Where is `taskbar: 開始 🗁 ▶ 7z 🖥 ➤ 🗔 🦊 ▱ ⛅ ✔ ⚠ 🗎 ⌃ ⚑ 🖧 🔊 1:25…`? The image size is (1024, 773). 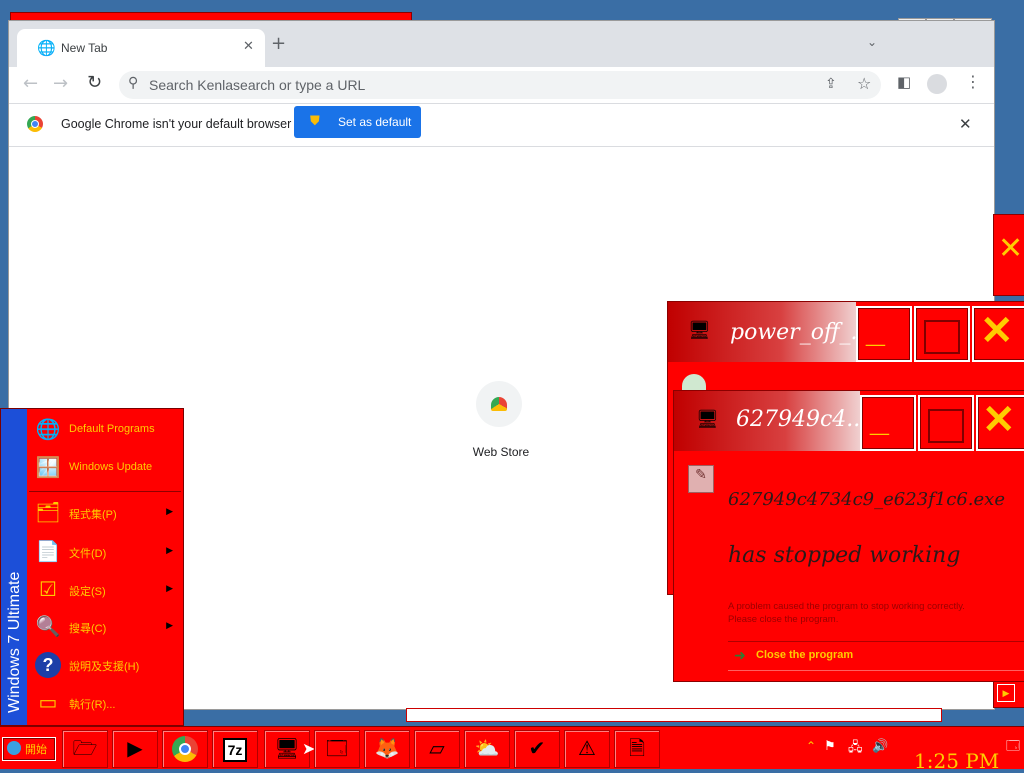 taskbar: 開始 🗁 ▶ 7z 🖥 ➤ 🗔 🦊 ▱ ⛅ ✔ ⚠ 🗎 ⌃ ⚑ 🖧 🔊 1:25… is located at coordinates (512, 749).